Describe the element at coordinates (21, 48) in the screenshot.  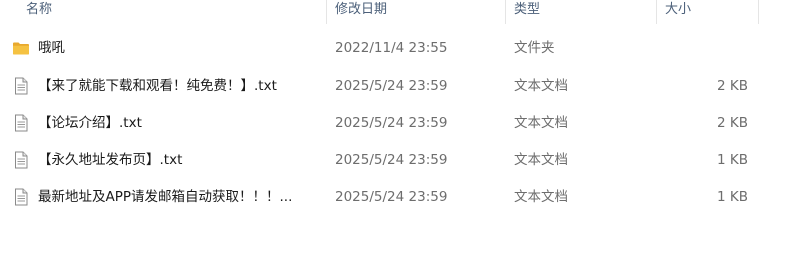
I see `folder-icon` at that location.